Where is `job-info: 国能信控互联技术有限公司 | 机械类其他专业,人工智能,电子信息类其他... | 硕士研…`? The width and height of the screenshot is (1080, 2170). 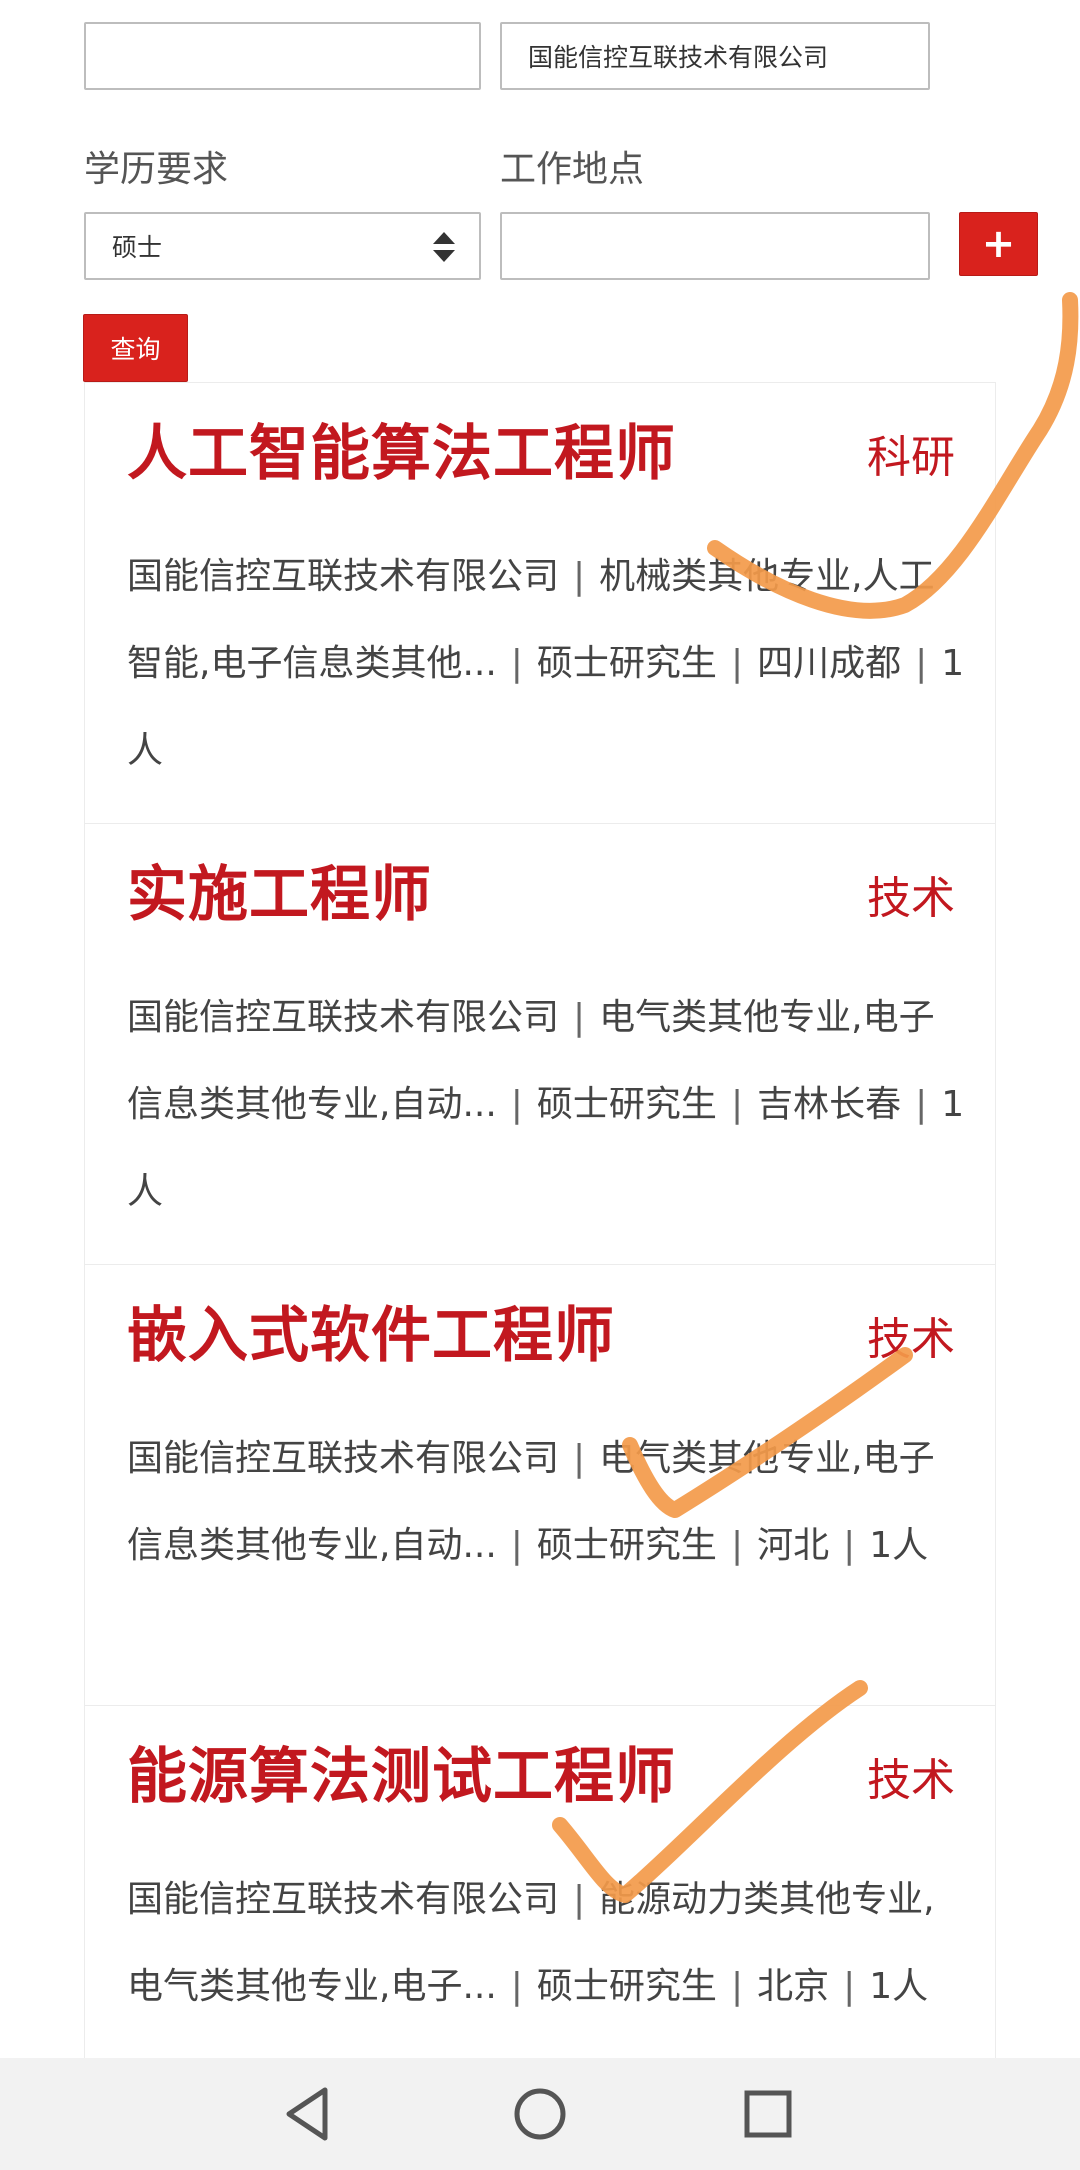
job-info: 国能信控互联技术有限公司 | 机械类其他专业,人工智能,电子信息类其他... | 硕士研… is located at coordinates (547, 663).